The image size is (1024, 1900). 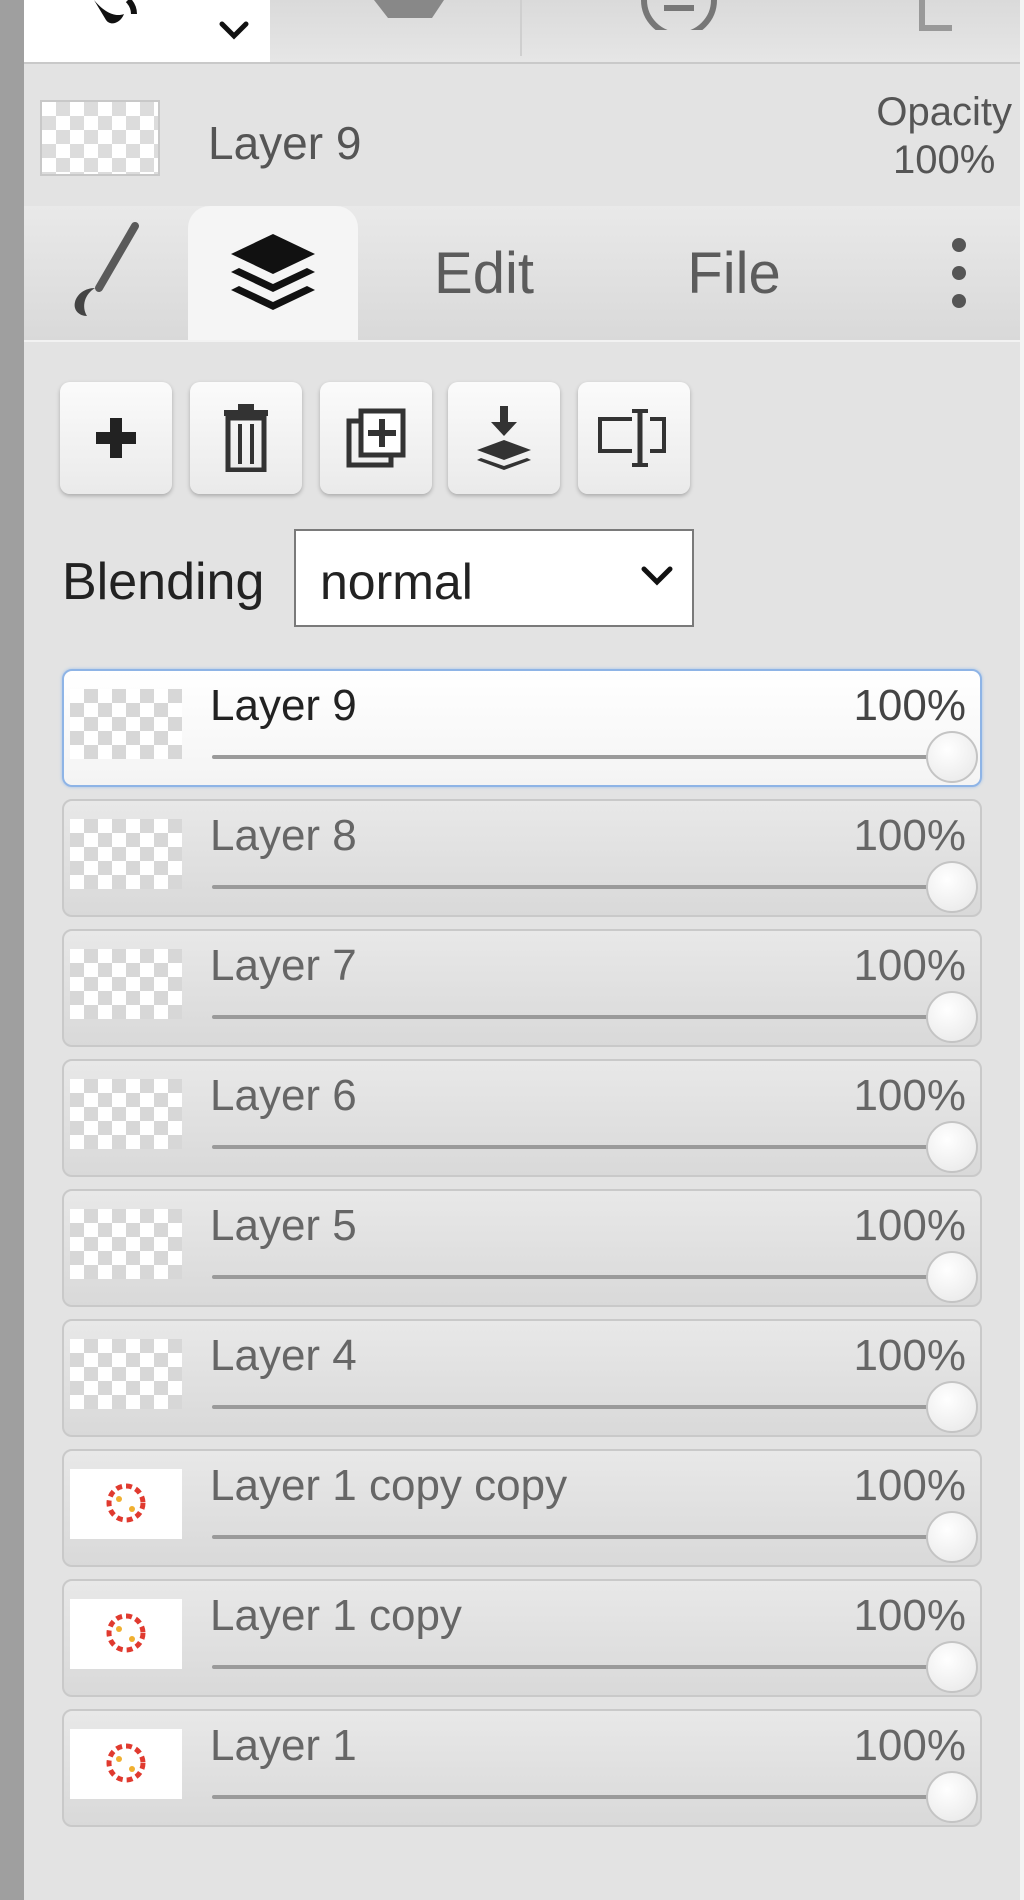 What do you see at coordinates (283, 1355) in the screenshot?
I see `layer-name: Layer 4` at bounding box center [283, 1355].